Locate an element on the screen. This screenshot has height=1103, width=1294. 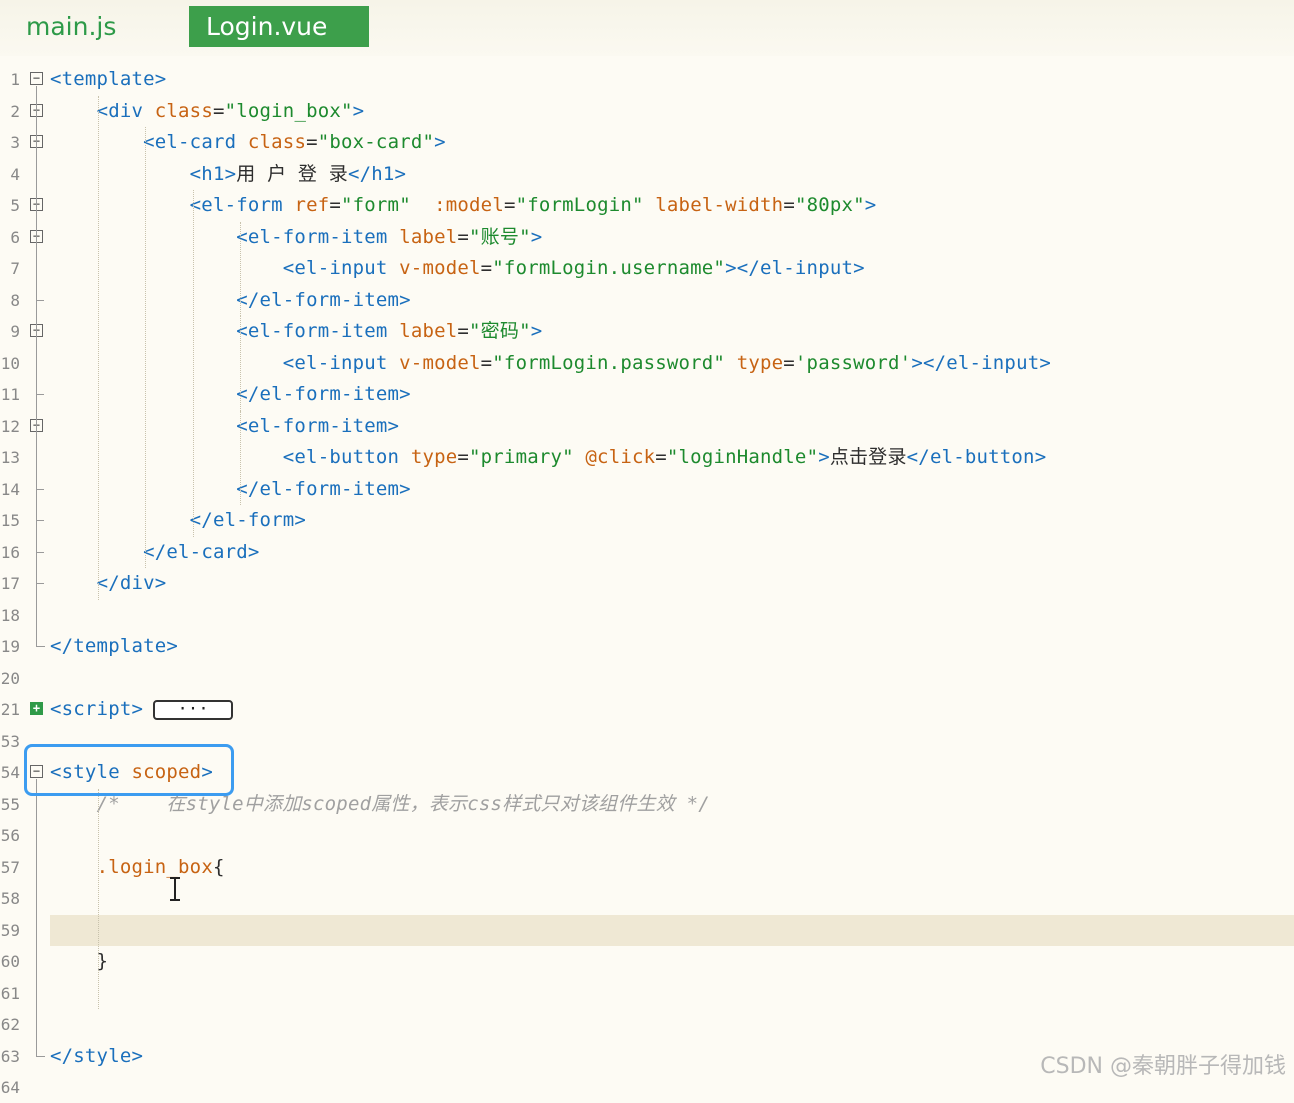
code-line: 11 </el-form-item> is located at coordinates (647, 394).